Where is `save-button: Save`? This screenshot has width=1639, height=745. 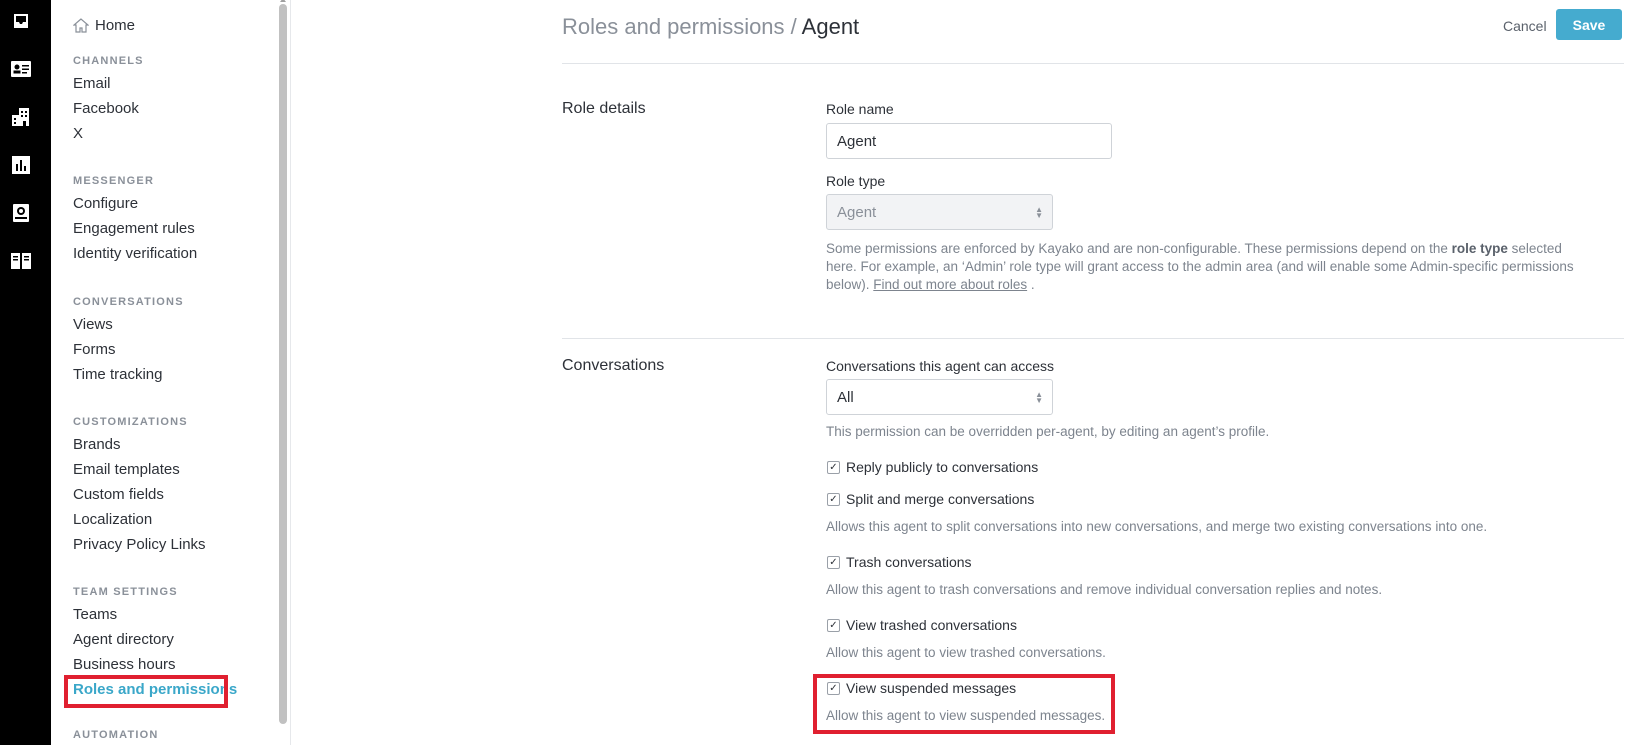 save-button: Save is located at coordinates (1589, 24).